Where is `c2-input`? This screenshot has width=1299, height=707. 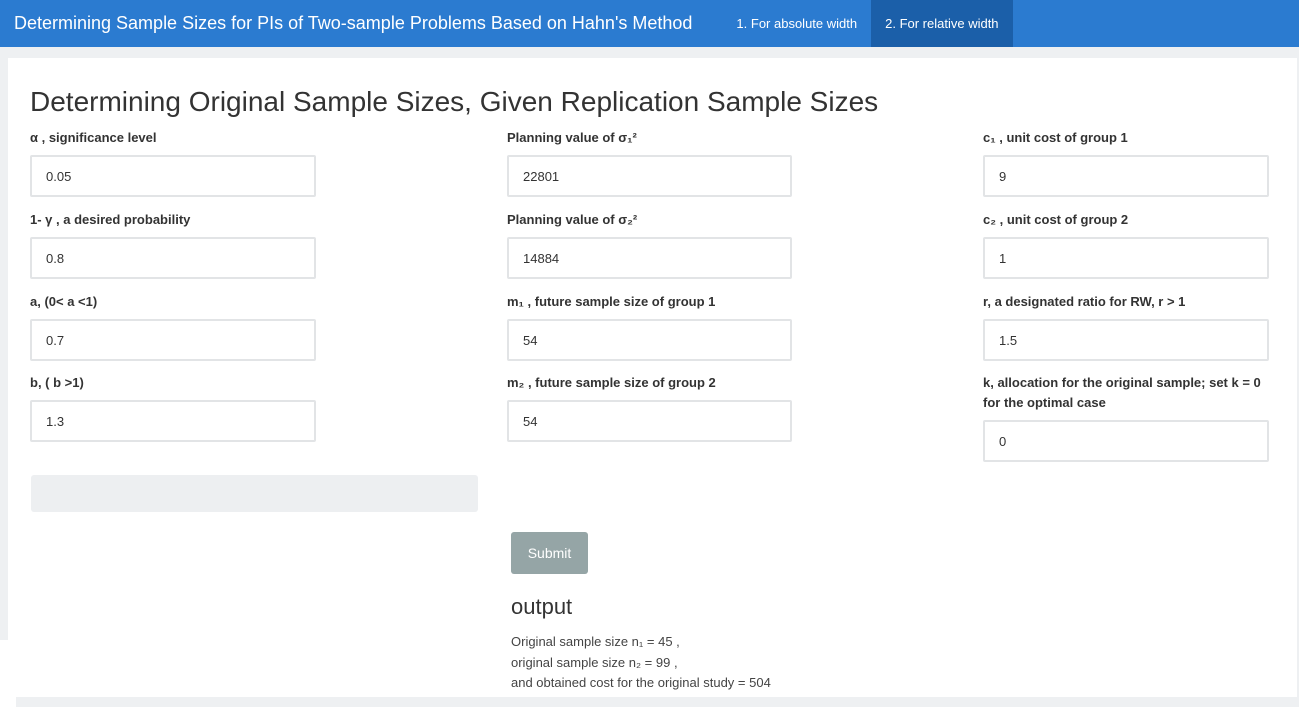
c2-input is located at coordinates (1126, 258).